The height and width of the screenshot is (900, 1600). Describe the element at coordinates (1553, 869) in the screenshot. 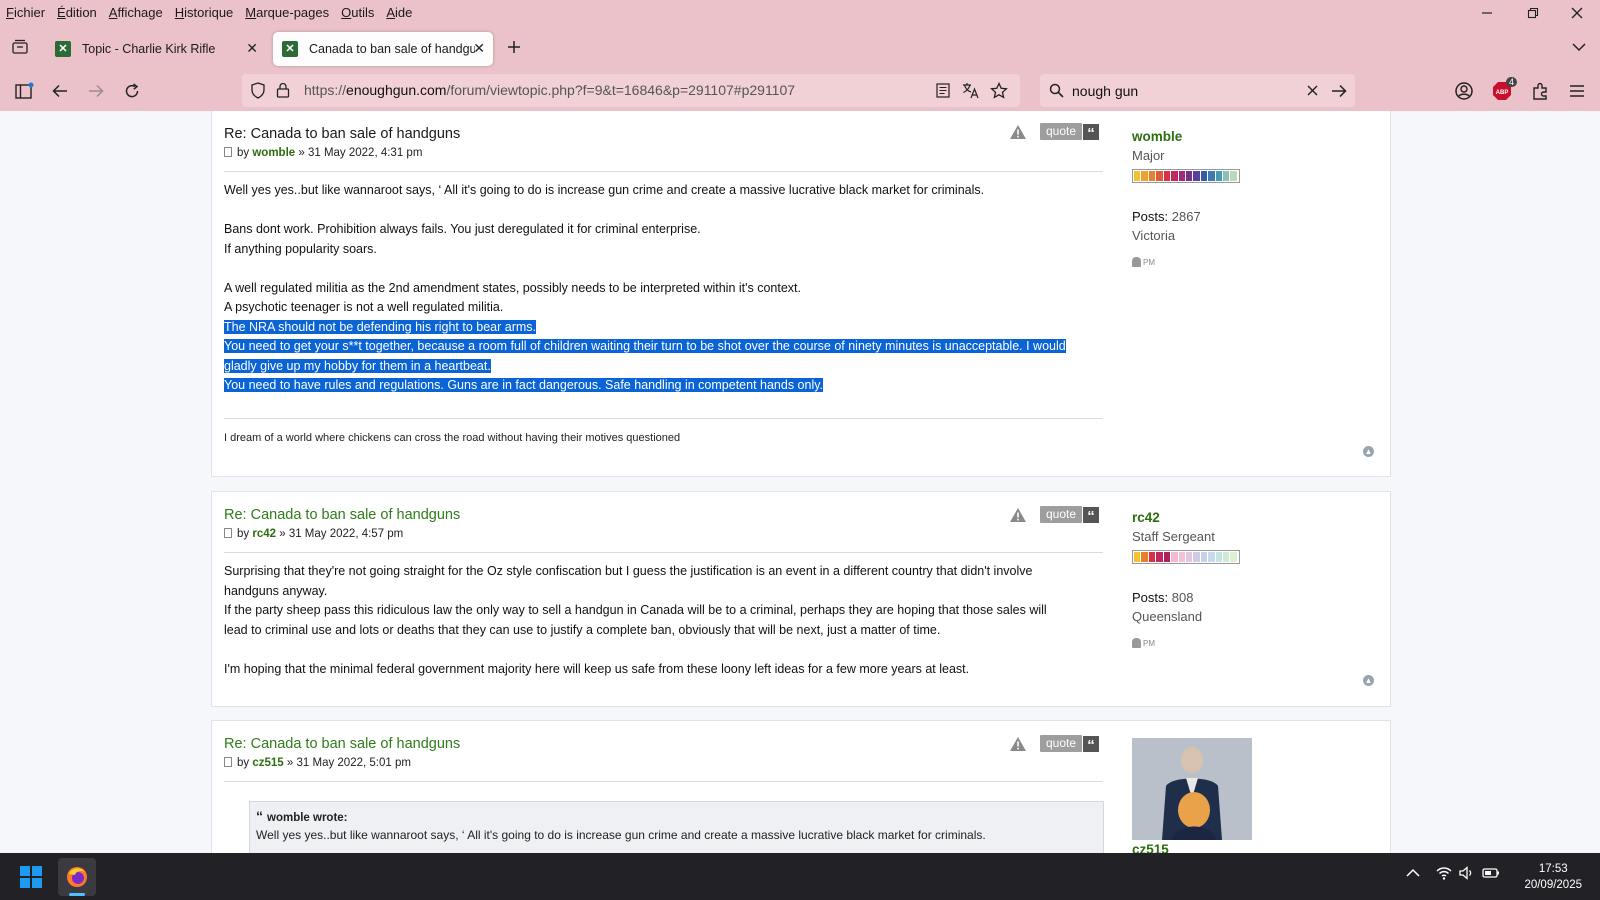

I see `clock-time: 17:53` at that location.